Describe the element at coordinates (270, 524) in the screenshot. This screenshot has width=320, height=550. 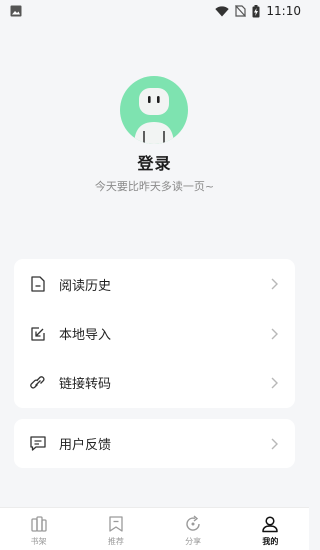
I see `profile-user-icon` at that location.